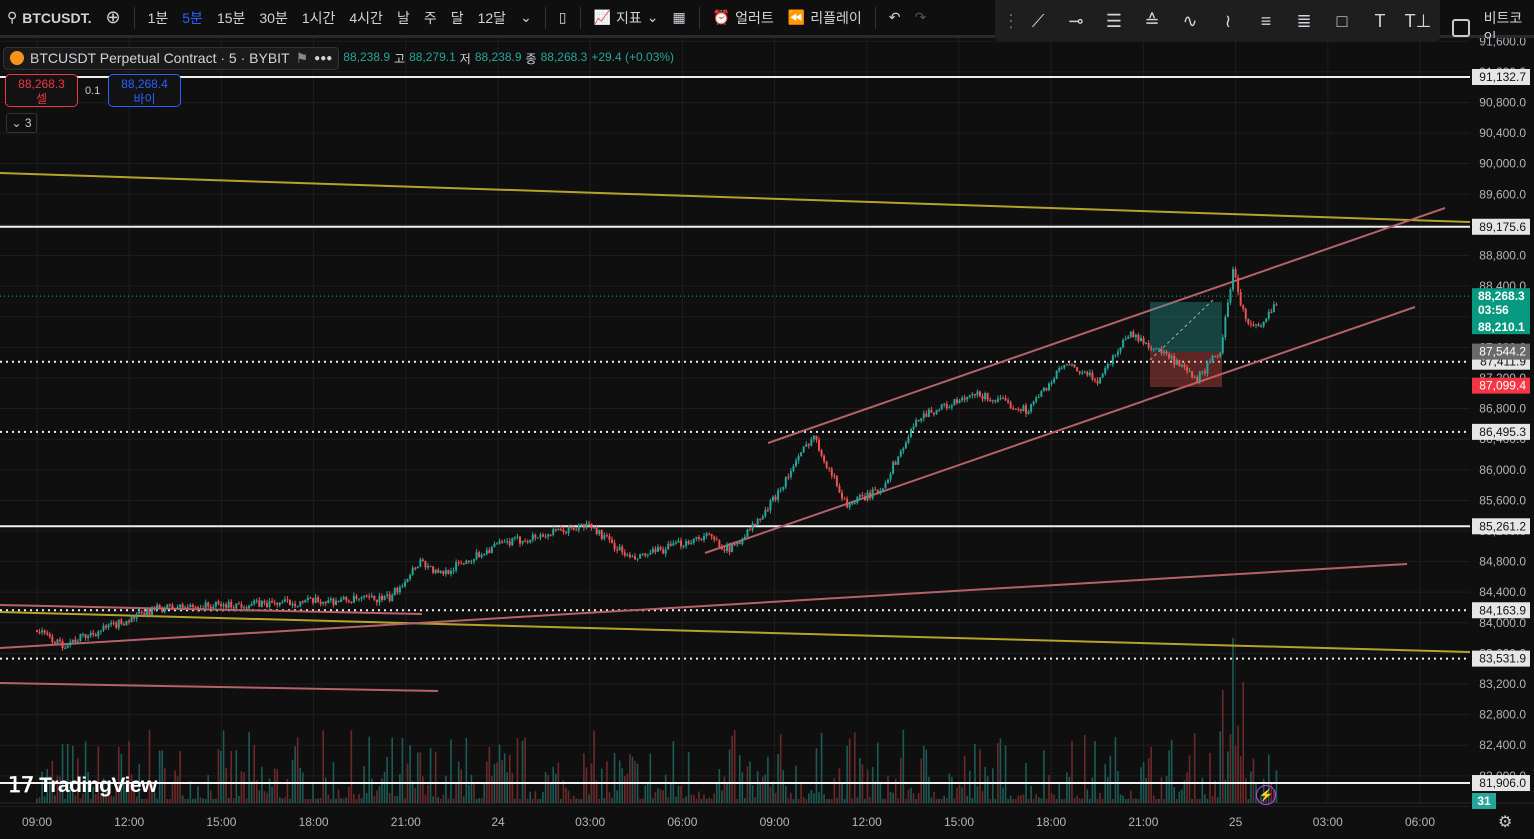 Image resolution: width=1534 pixels, height=839 pixels. I want to click on symbol-search: ⚲ BTCUSDT., so click(49, 17).